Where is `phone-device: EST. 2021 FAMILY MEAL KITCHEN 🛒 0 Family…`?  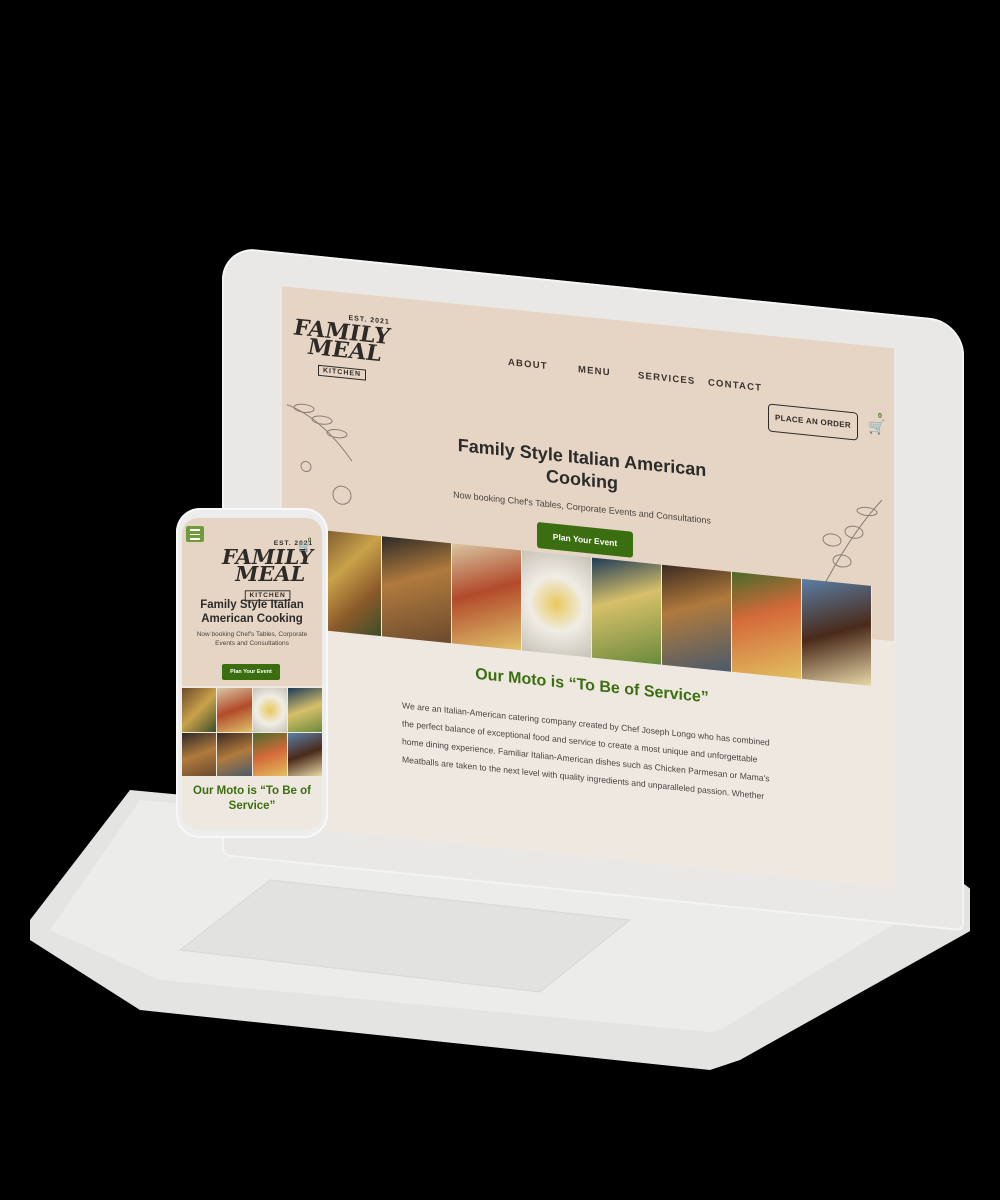
phone-device: EST. 2021 FAMILY MEAL KITCHEN 🛒 0 Family… is located at coordinates (252, 673).